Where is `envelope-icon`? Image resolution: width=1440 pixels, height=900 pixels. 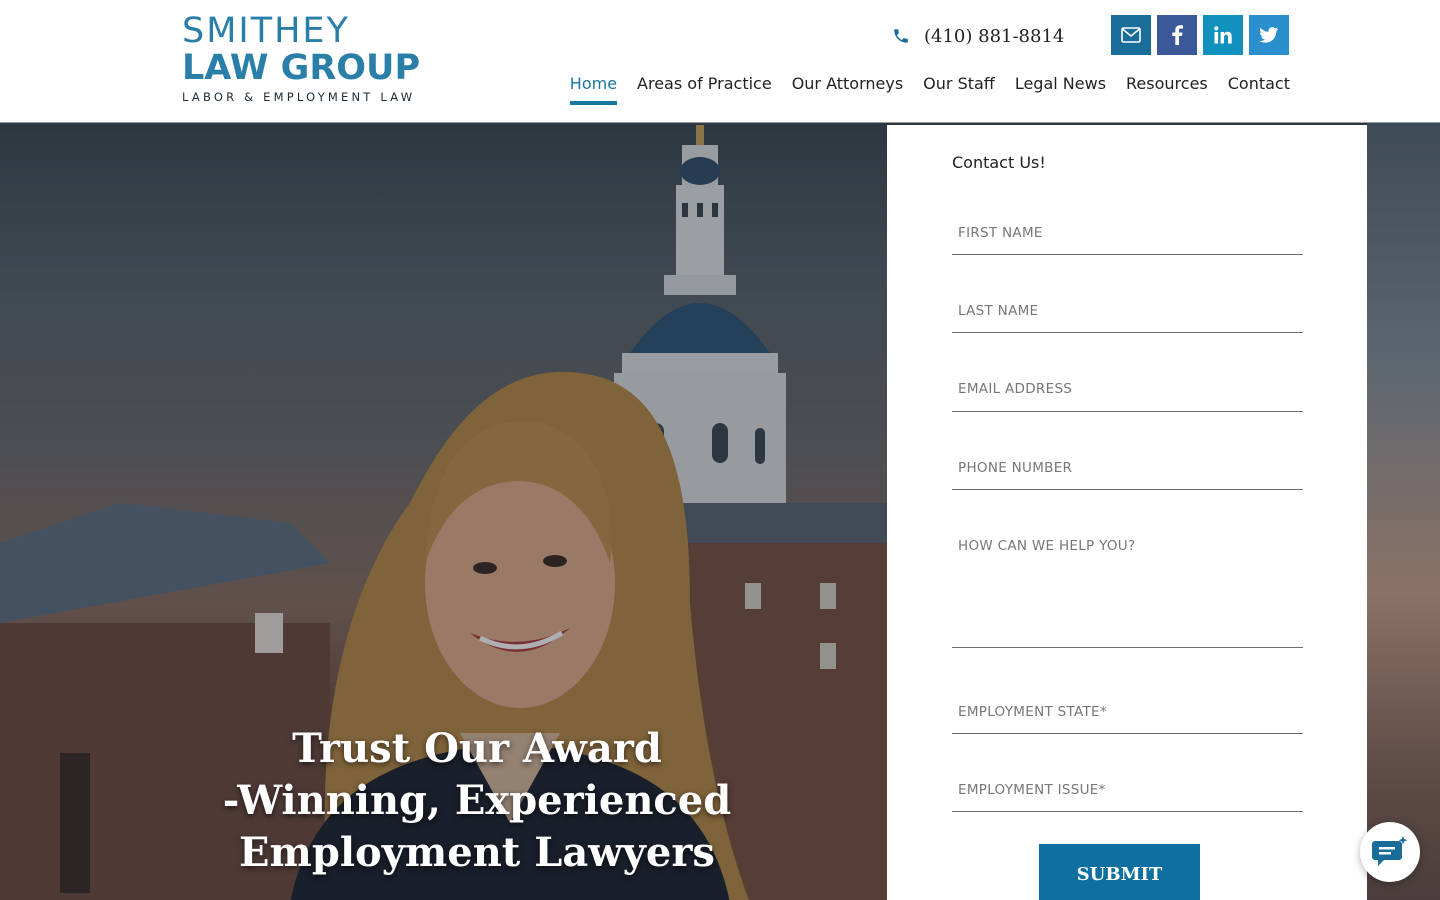 envelope-icon is located at coordinates (1131, 35).